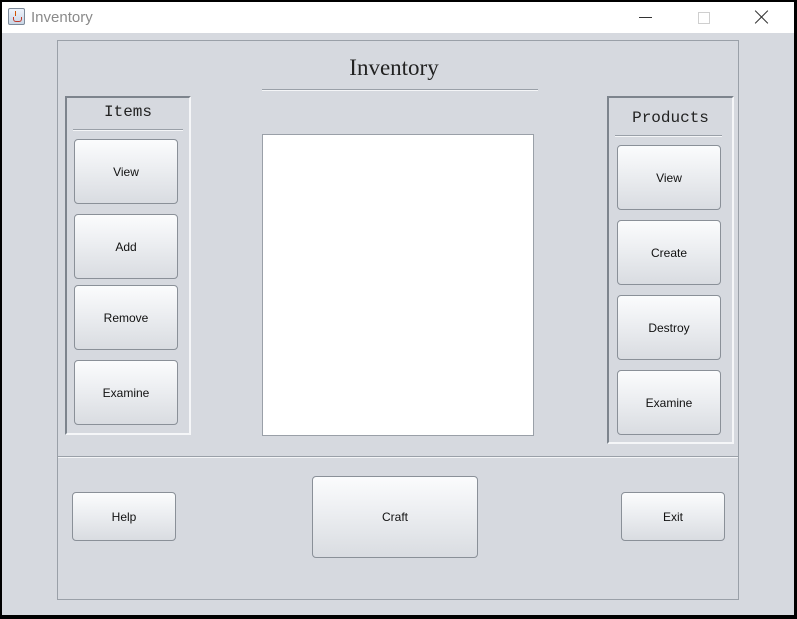  Describe the element at coordinates (126, 246) in the screenshot. I see `items-add-button: Add` at that location.